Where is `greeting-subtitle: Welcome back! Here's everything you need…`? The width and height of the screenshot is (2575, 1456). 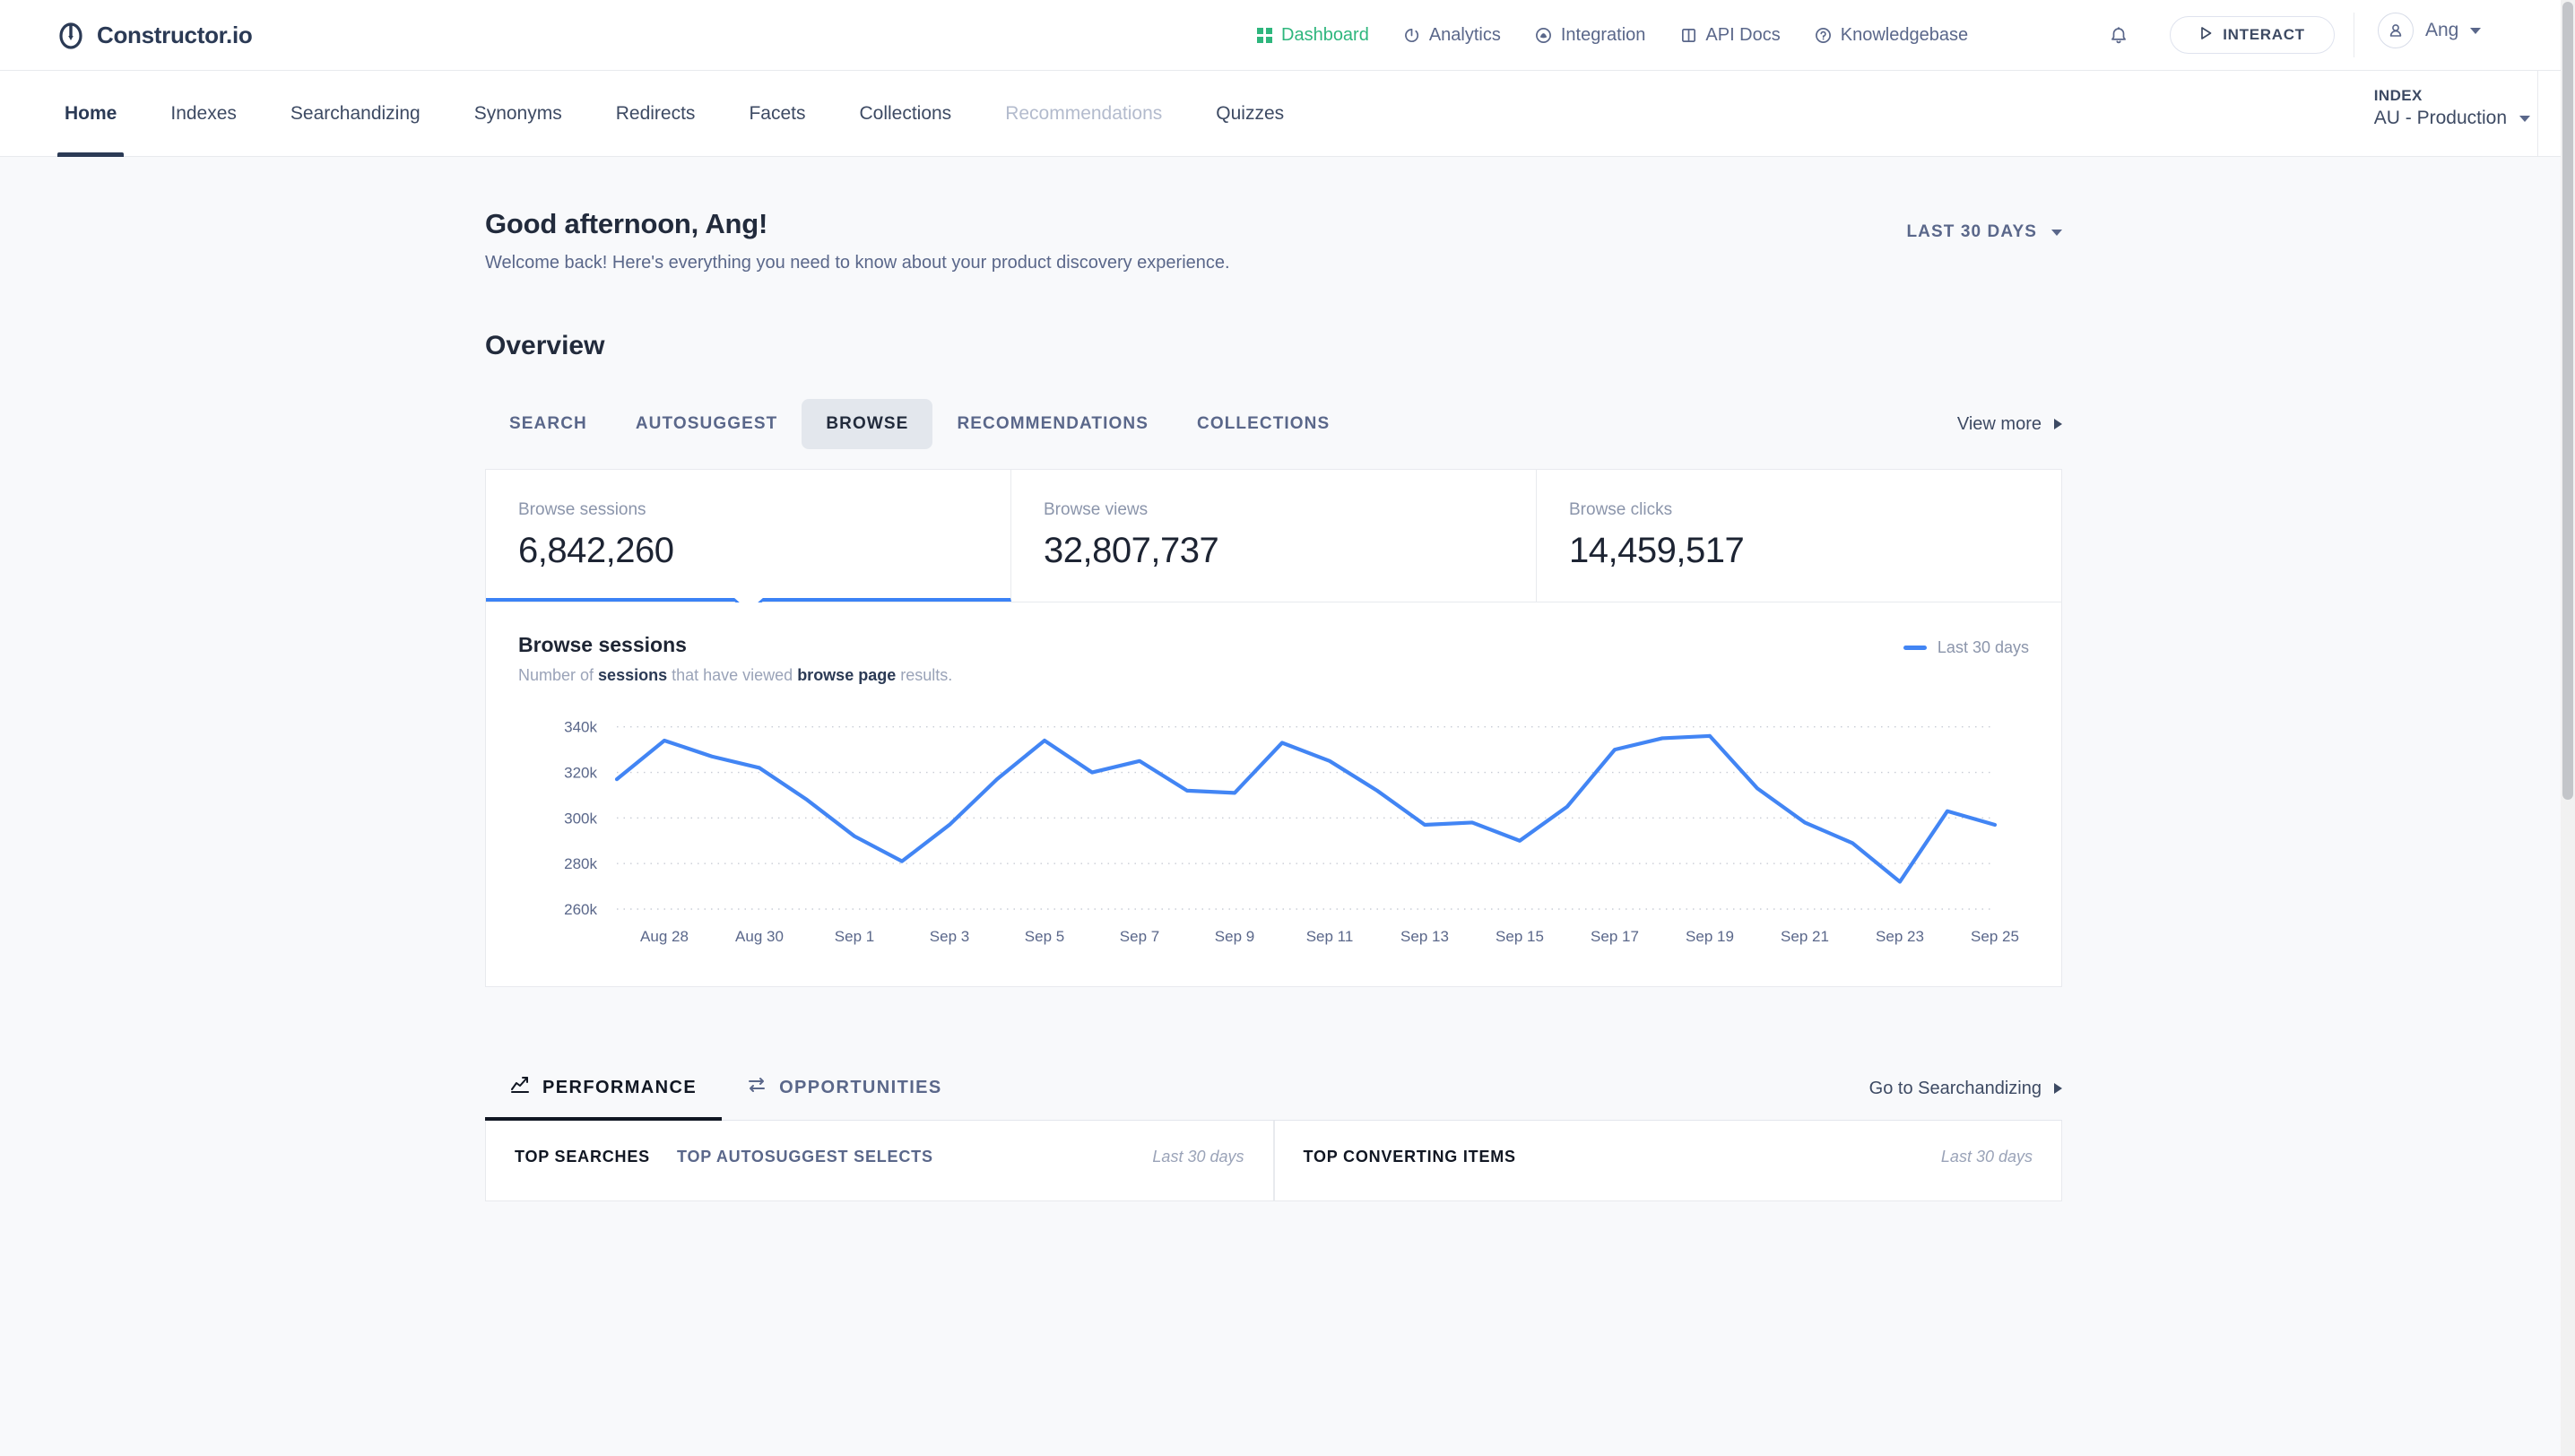 greeting-subtitle: Welcome back! Here's everything you need… is located at coordinates (857, 263).